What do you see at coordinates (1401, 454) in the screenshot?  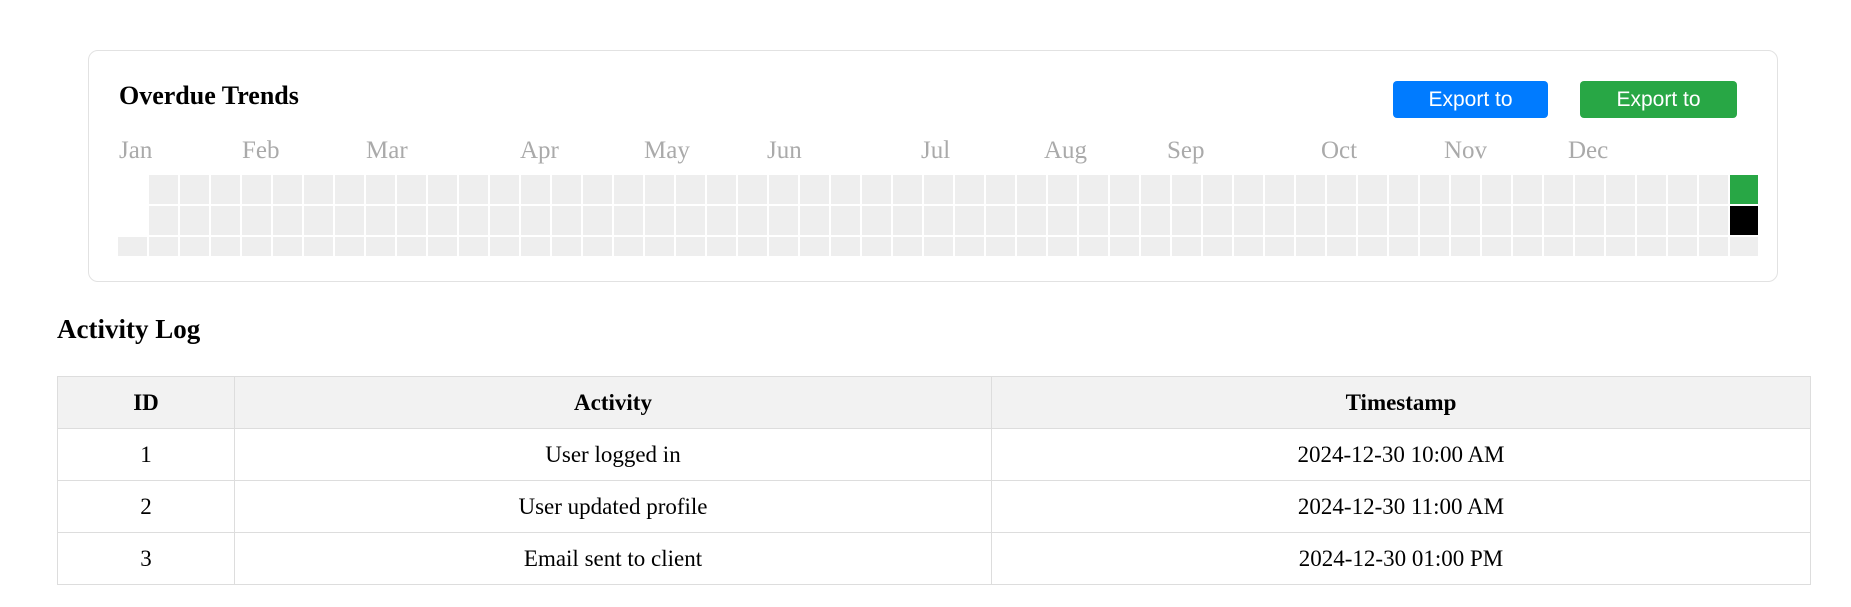 I see `cell-timestamp: 2024-12-30 10:00 AM` at bounding box center [1401, 454].